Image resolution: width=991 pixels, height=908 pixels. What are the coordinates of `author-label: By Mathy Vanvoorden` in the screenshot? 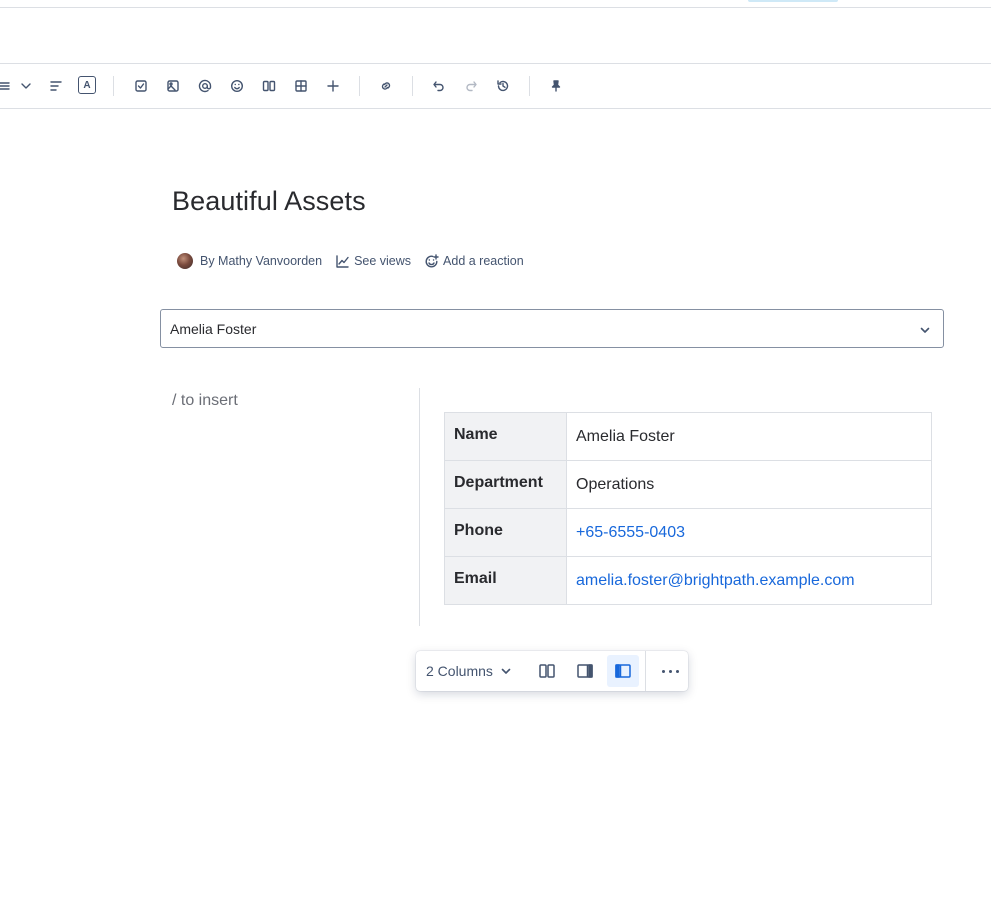 It's located at (261, 261).